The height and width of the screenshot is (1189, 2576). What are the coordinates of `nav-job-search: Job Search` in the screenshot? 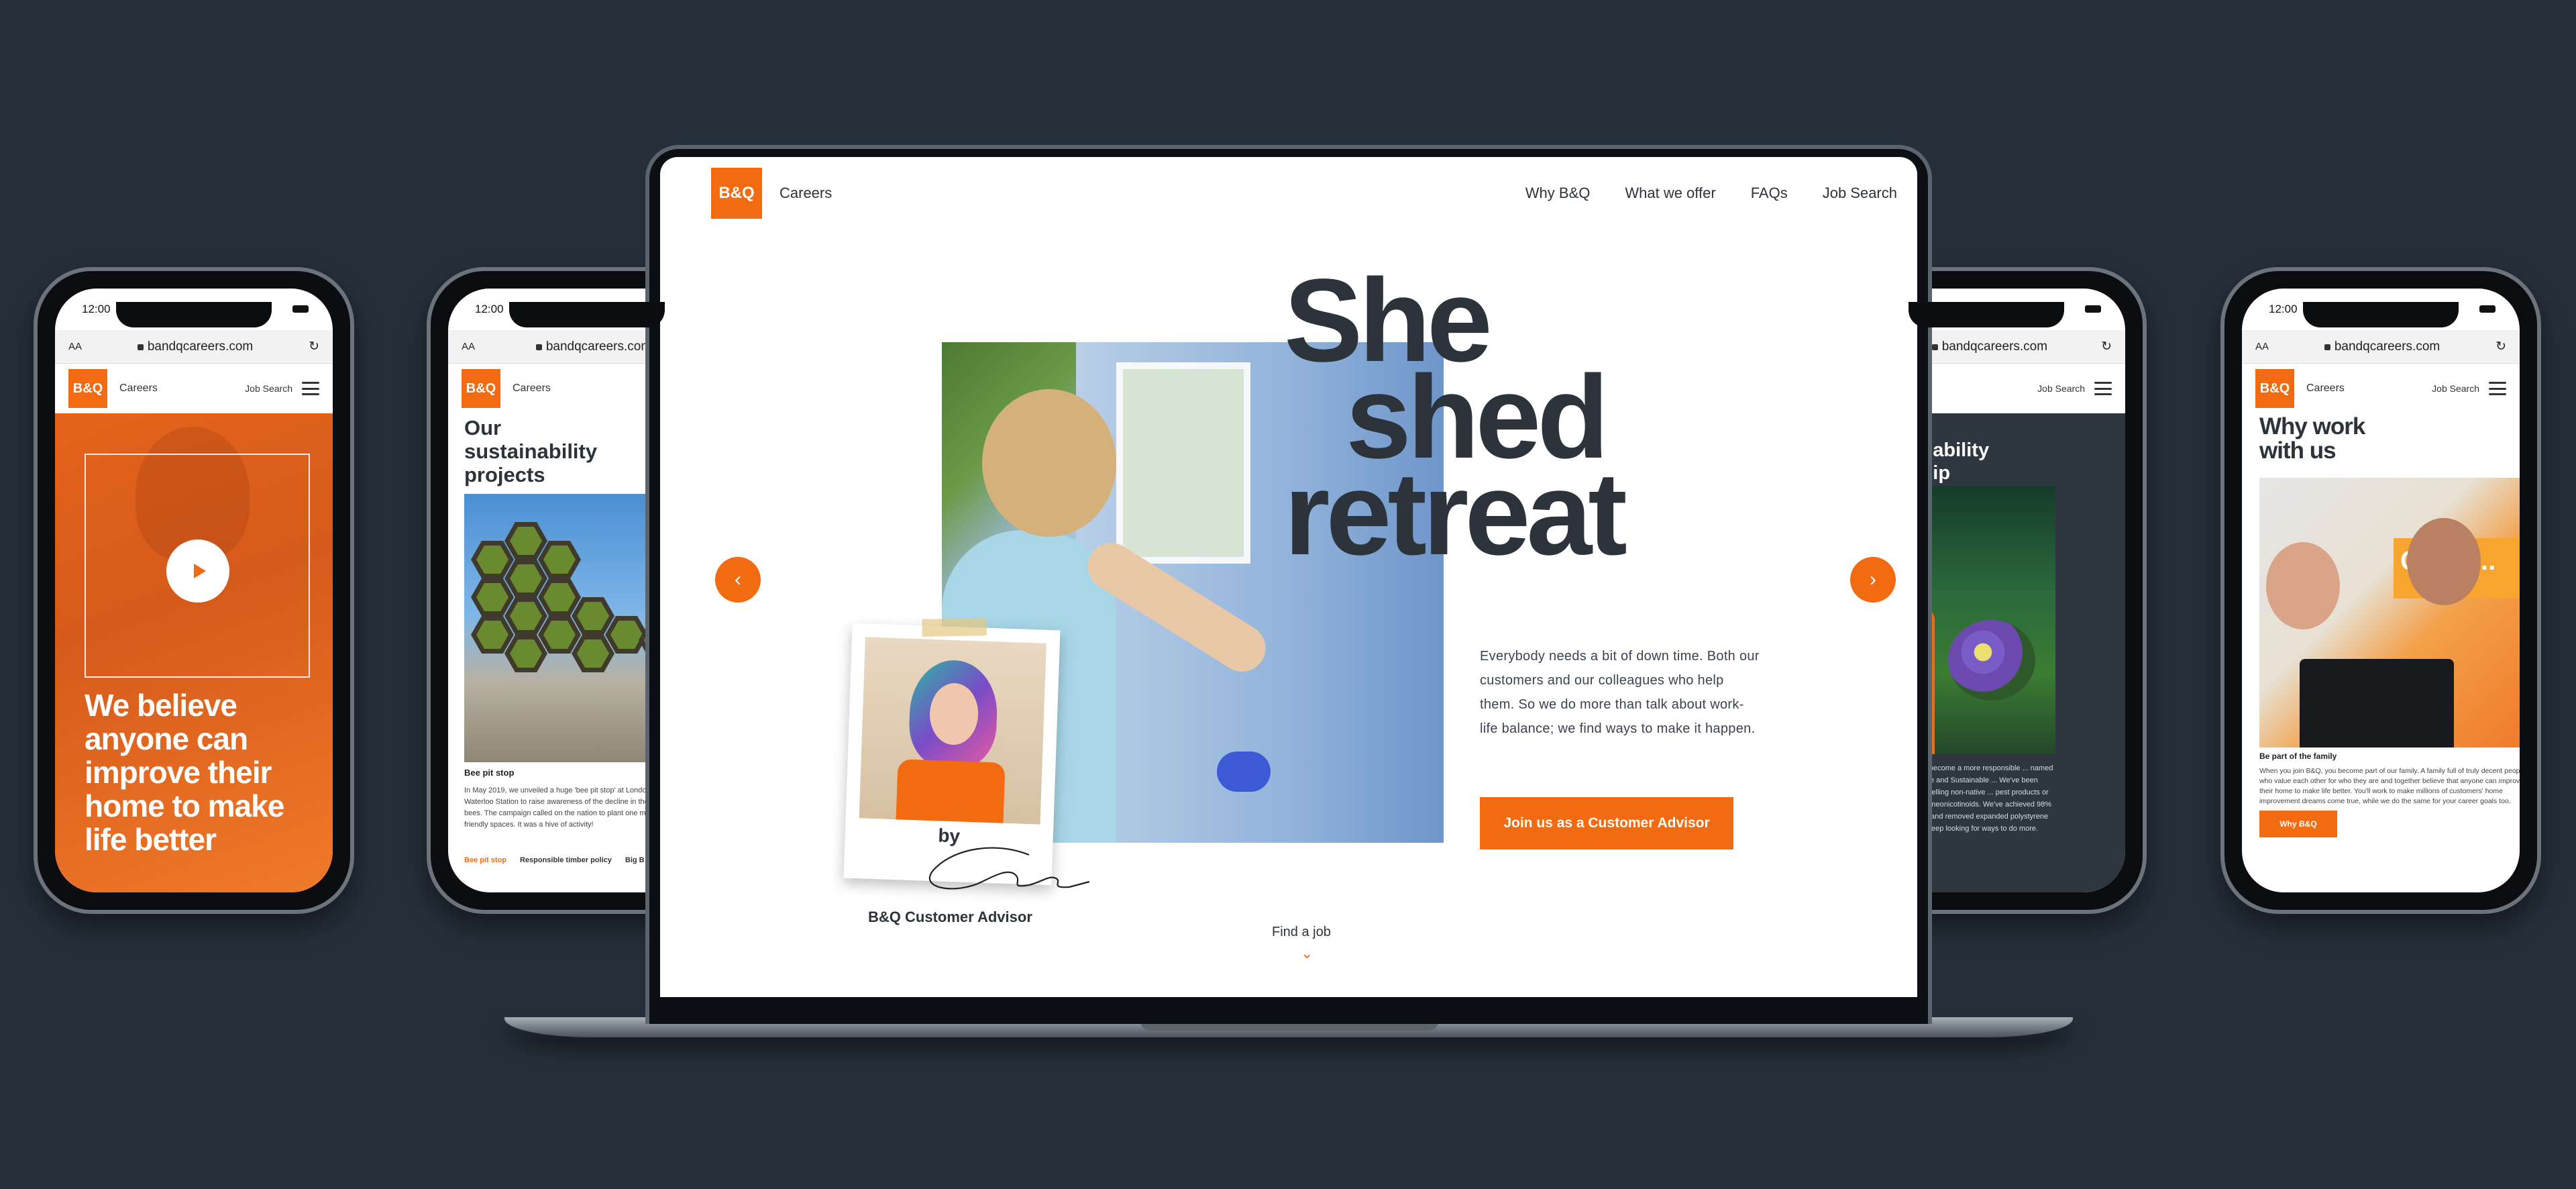 It's located at (1860, 193).